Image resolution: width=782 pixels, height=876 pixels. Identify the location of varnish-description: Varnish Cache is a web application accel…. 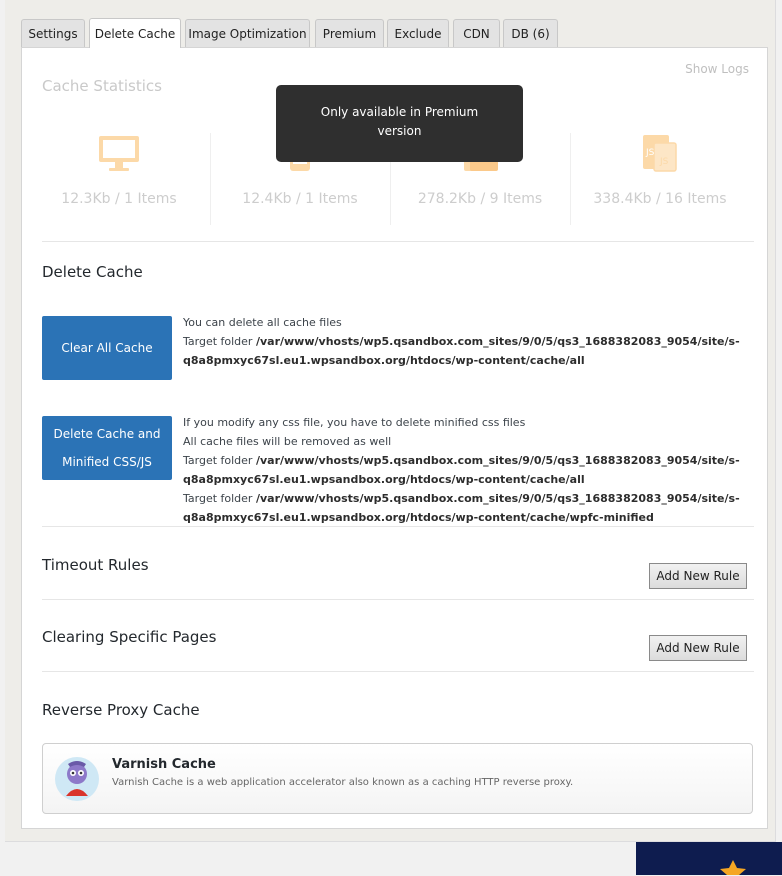
(343, 782).